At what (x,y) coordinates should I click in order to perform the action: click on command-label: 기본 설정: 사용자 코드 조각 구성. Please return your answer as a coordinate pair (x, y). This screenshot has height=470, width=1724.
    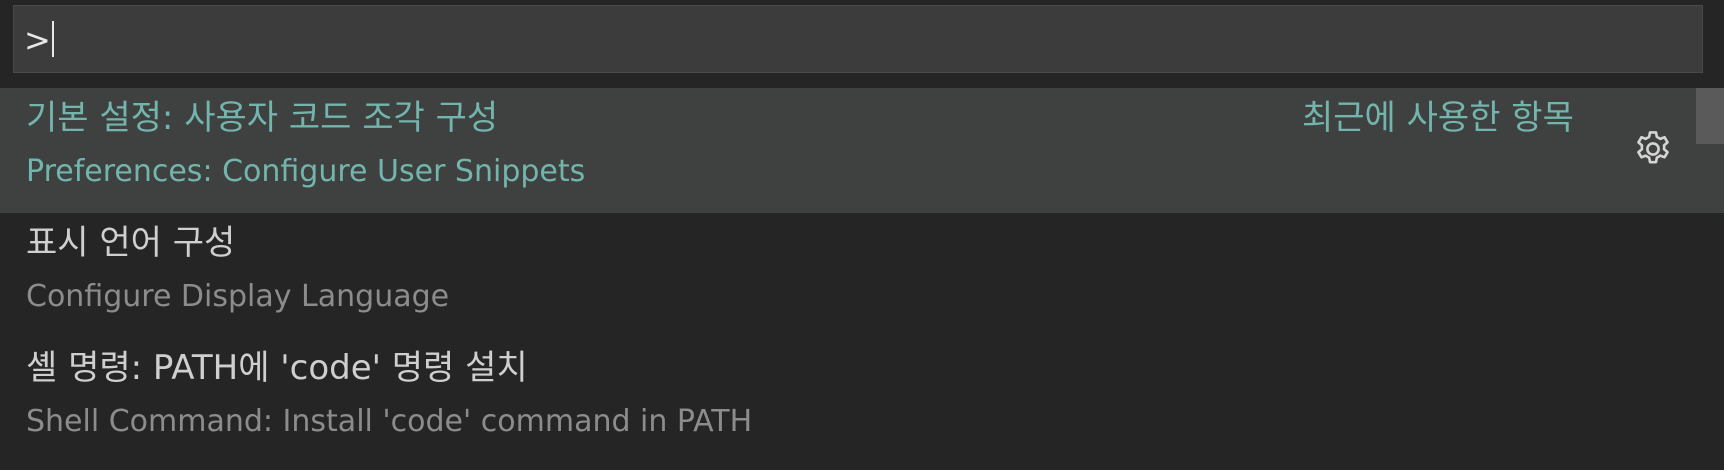
    Looking at the image, I should click on (262, 118).